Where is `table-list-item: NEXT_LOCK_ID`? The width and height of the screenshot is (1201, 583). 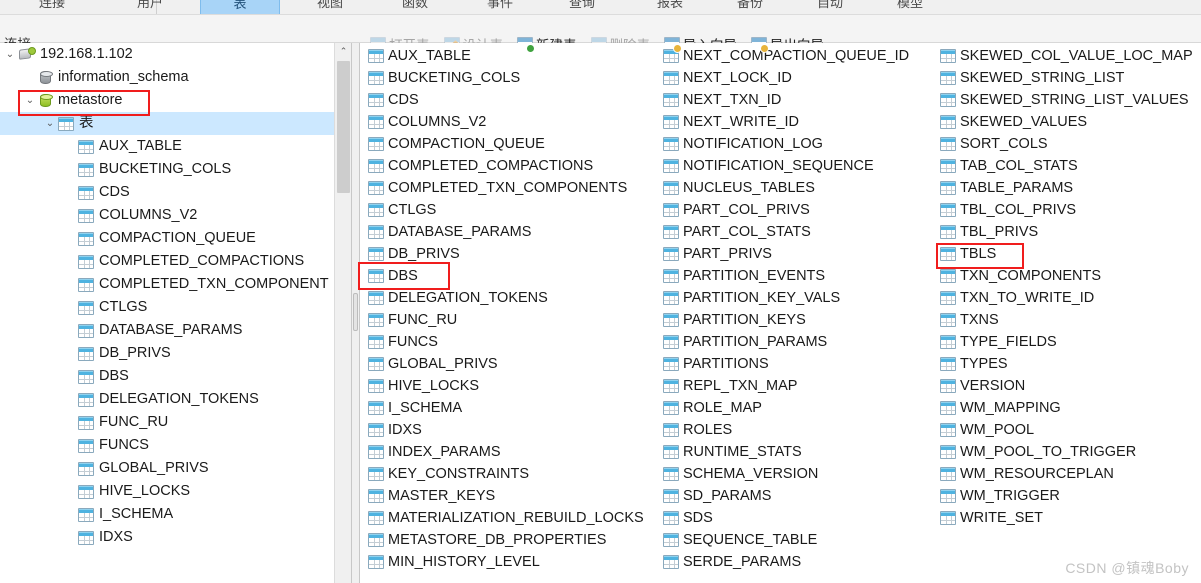
table-list-item: NEXT_LOCK_ID is located at coordinates (798, 78).